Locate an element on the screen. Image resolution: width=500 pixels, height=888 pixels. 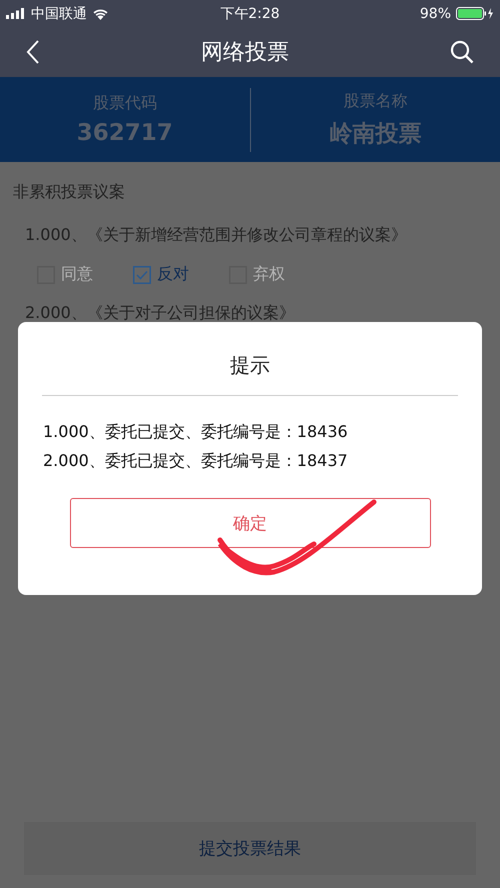
confirm-button: 确定 is located at coordinates (250, 523).